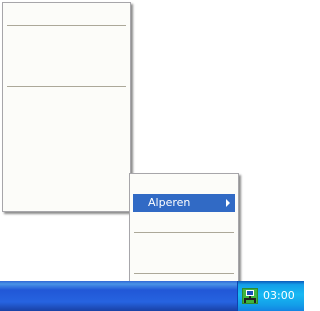  I want to click on submenu-arrow-icon, so click(228, 203).